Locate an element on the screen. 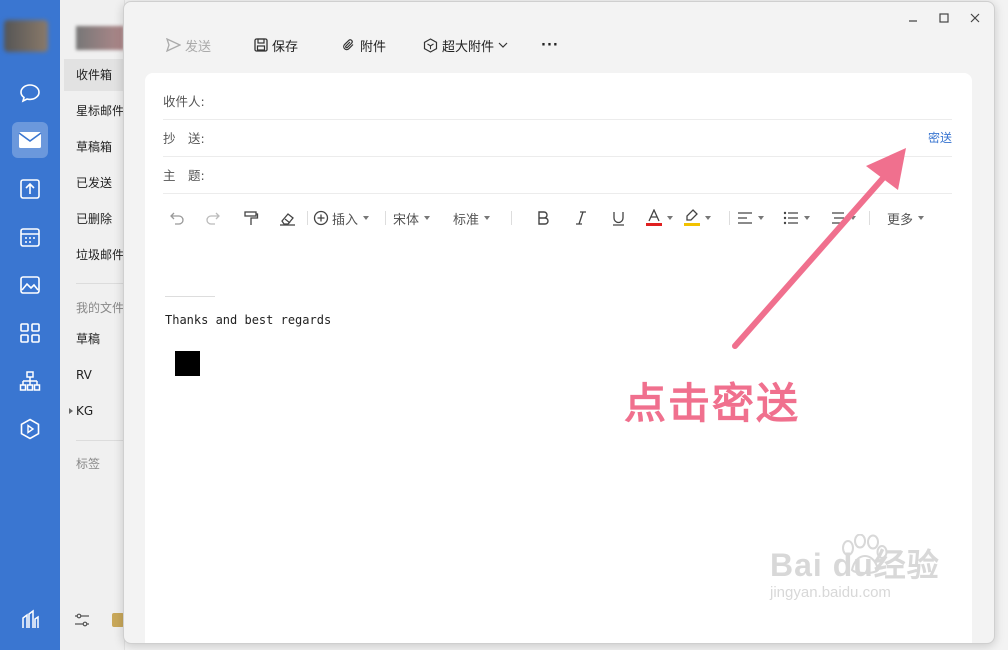 The width and height of the screenshot is (1008, 650). watermark: Bai du经验 jingyan.baidu.com is located at coordinates (855, 570).